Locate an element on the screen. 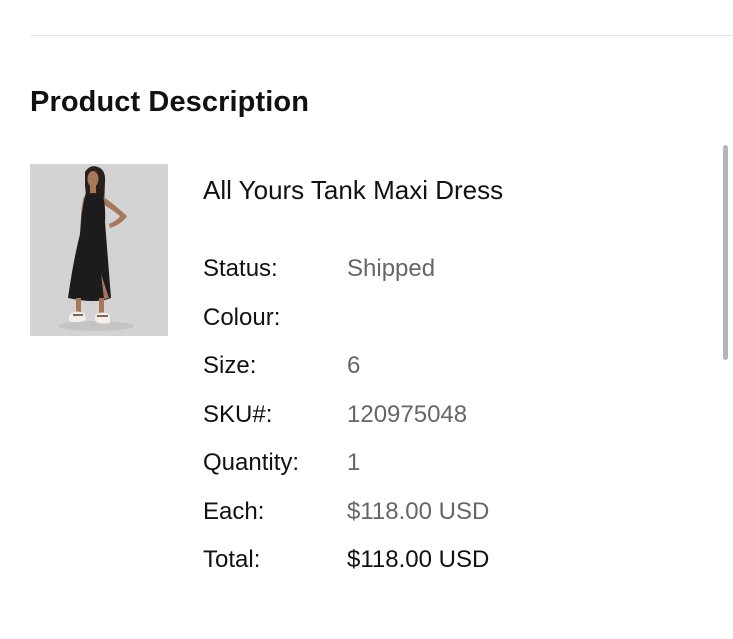  quantity-label: Quantity: is located at coordinates (251, 462).